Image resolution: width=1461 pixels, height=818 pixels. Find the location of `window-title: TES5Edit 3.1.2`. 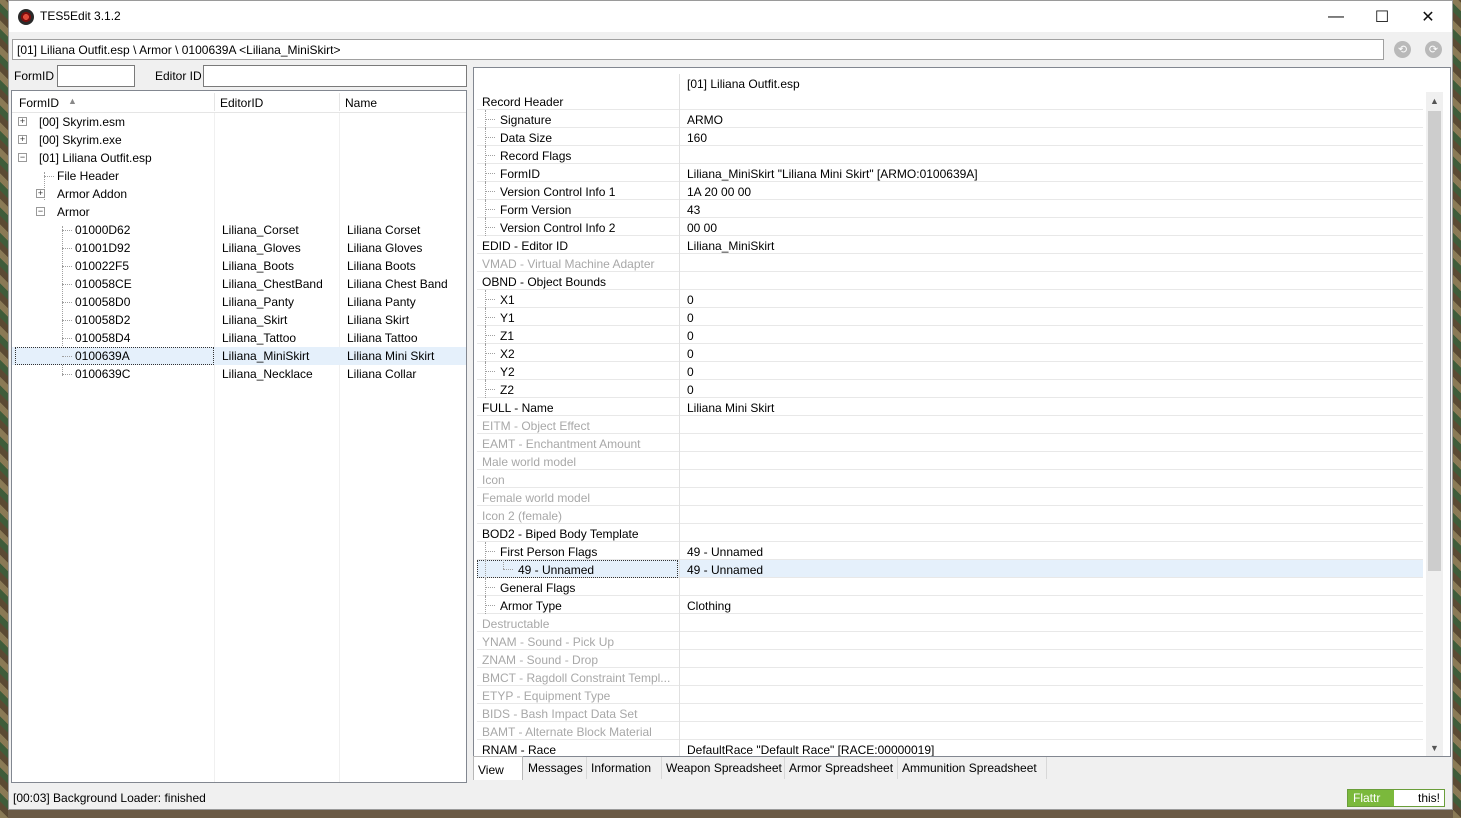

window-title: TES5Edit 3.1.2 is located at coordinates (80, 16).